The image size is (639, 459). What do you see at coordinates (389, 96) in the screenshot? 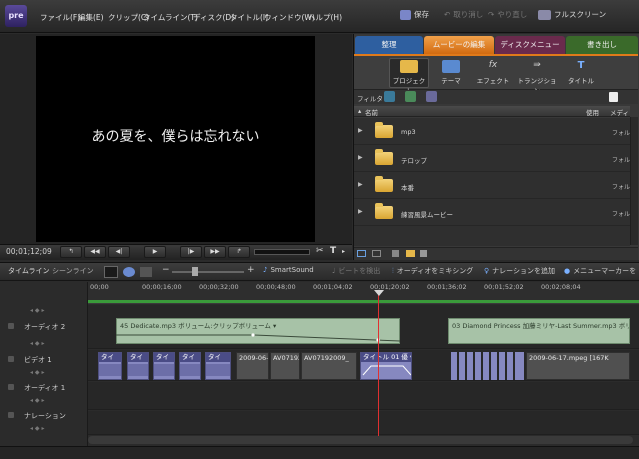
I see `filter-video-icon` at bounding box center [389, 96].